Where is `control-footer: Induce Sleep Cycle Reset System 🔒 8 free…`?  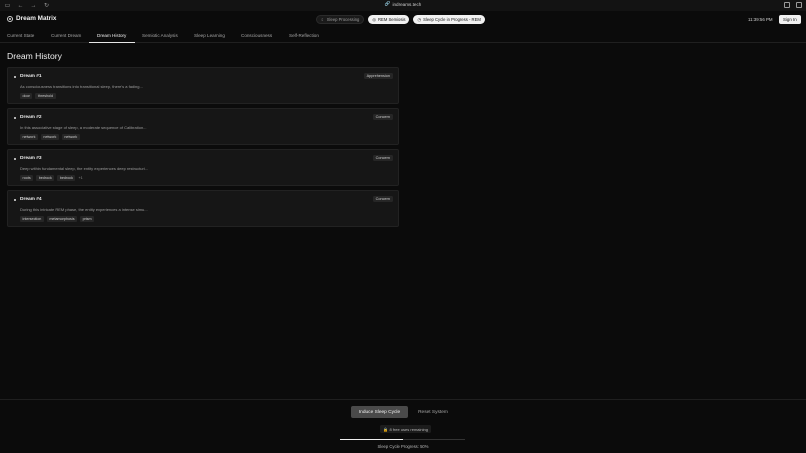 control-footer: Induce Sleep Cycle Reset System 🔒 8 free… is located at coordinates (403, 426).